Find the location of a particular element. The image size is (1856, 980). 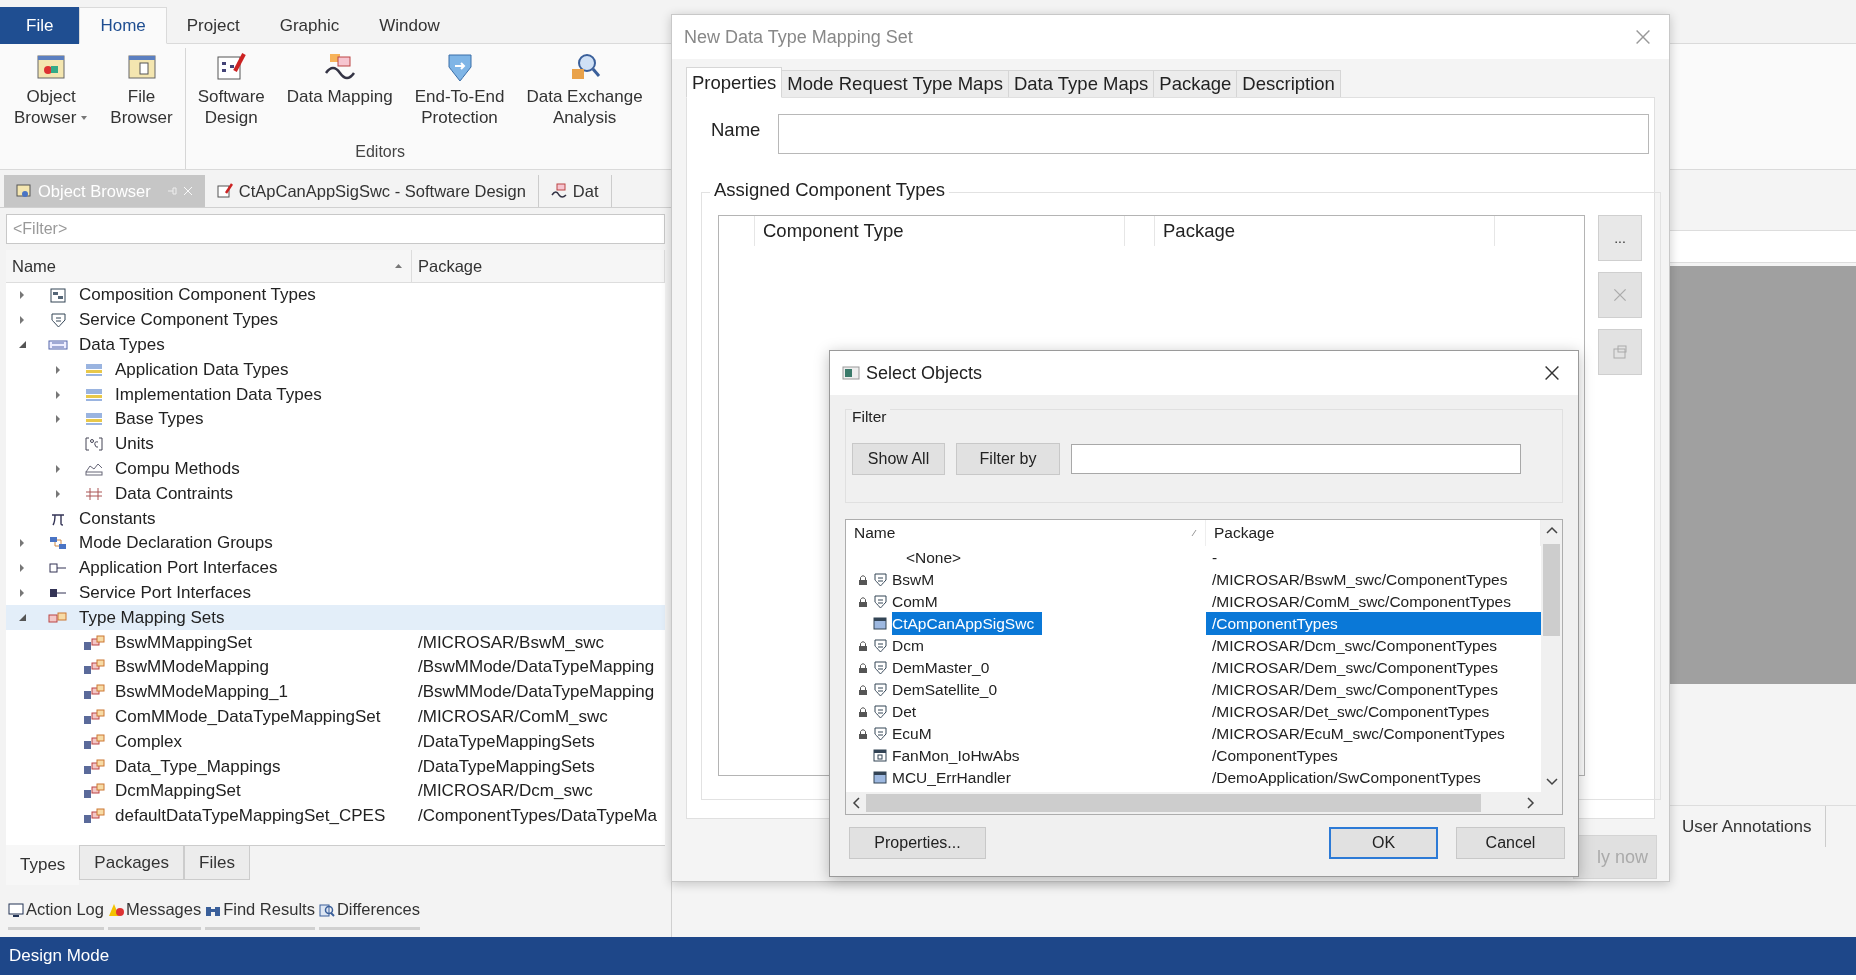

tree-row: Mode Declaration Groups is located at coordinates (335, 543).